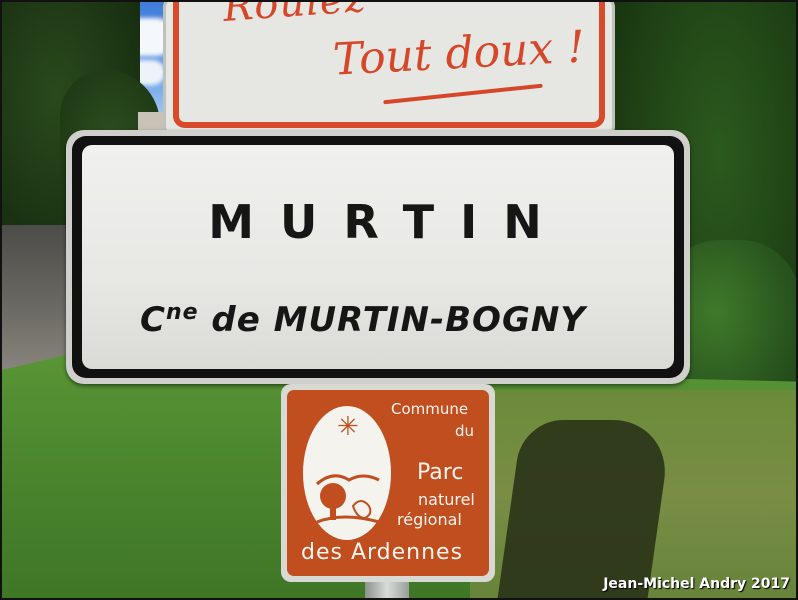  Describe the element at coordinates (429, 519) in the screenshot. I see `park-line-regional: régional` at that location.